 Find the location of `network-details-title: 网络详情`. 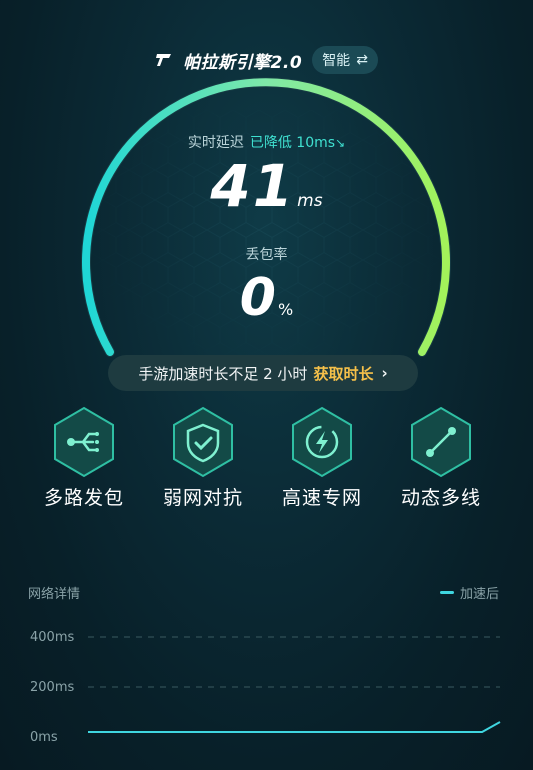

network-details-title: 网络详情 is located at coordinates (54, 594).